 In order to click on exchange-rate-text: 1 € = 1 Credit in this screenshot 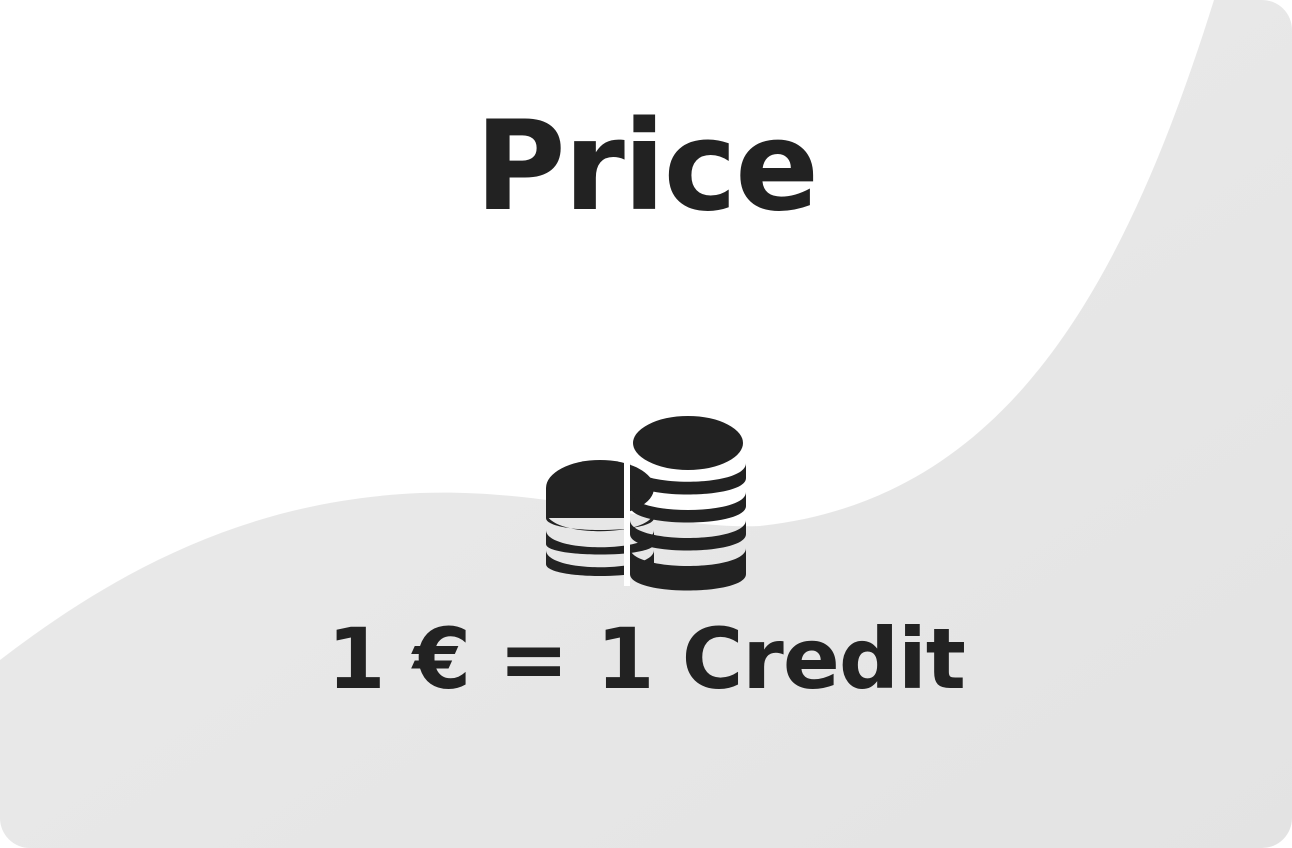, I will do `click(646, 659)`.